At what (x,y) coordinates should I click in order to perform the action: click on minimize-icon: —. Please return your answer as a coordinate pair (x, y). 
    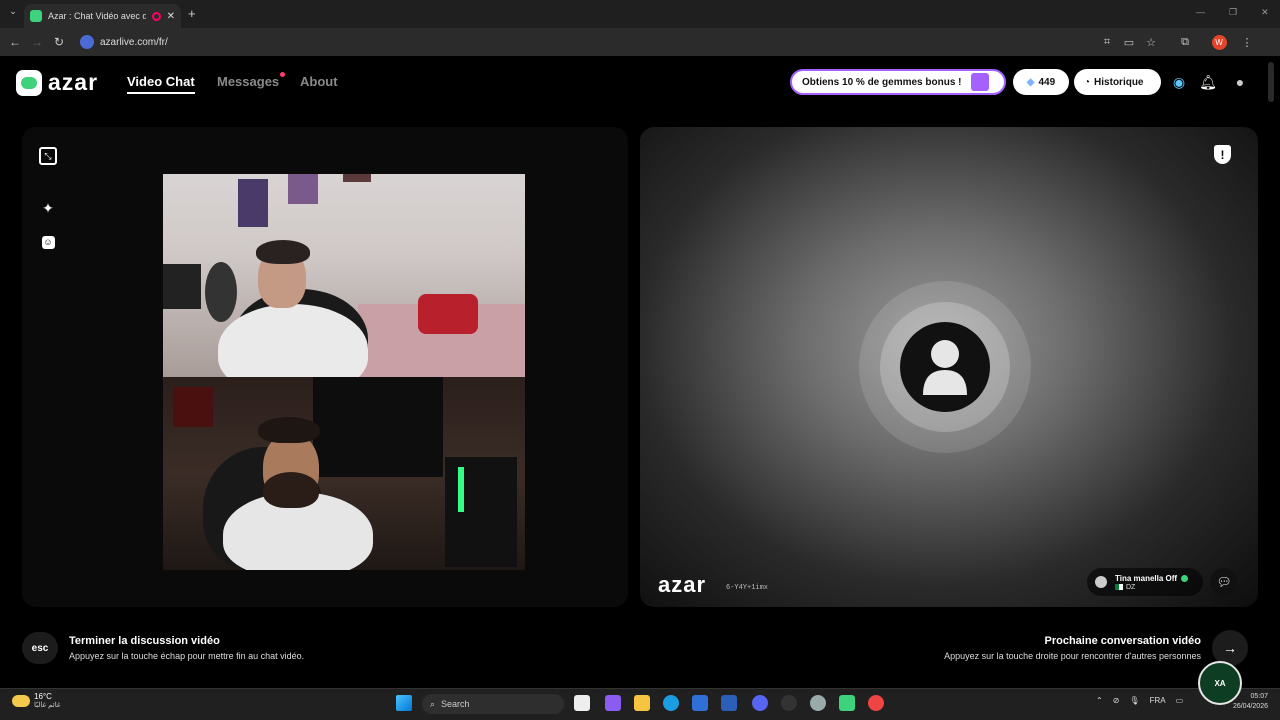
    Looking at the image, I should click on (1200, 12).